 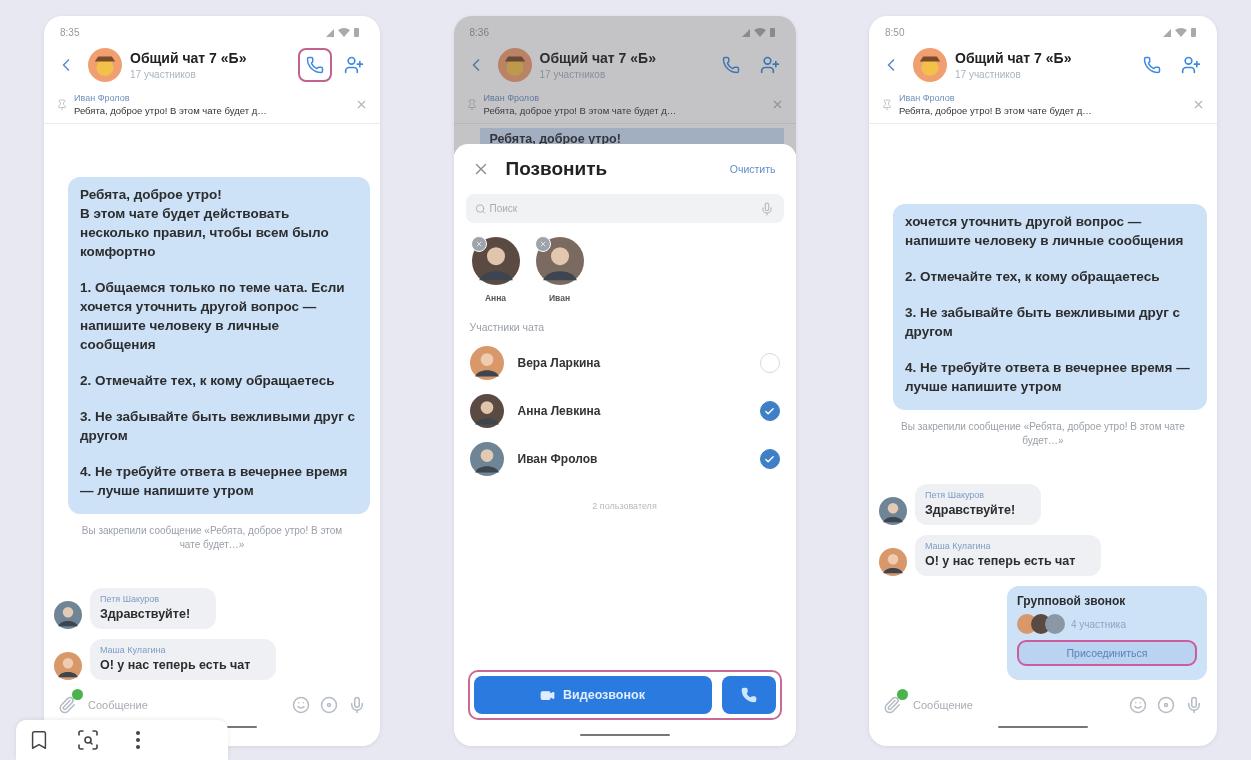 What do you see at coordinates (495, 298) in the screenshot?
I see `contact-name: Анна` at bounding box center [495, 298].